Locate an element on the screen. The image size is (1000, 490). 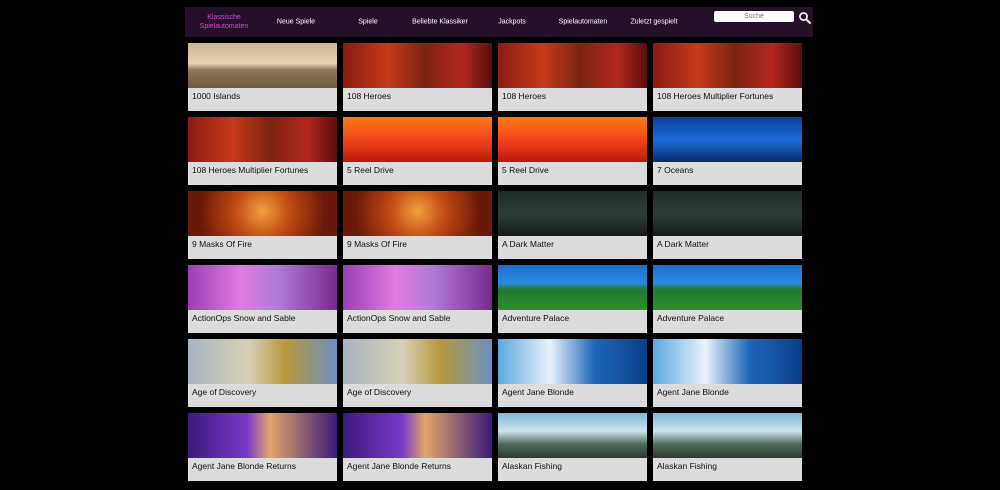
game-title: 1000 Islands is located at coordinates (216, 96).